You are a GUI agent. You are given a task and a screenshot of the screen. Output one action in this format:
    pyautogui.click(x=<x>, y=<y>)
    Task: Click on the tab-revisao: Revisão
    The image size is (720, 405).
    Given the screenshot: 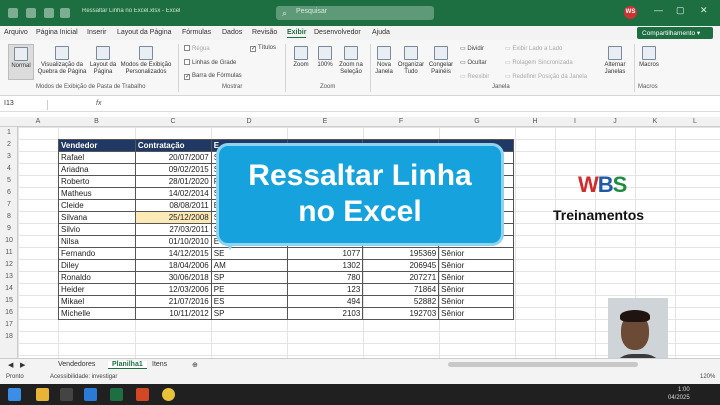 What is the action you would take?
    pyautogui.click(x=264, y=32)
    